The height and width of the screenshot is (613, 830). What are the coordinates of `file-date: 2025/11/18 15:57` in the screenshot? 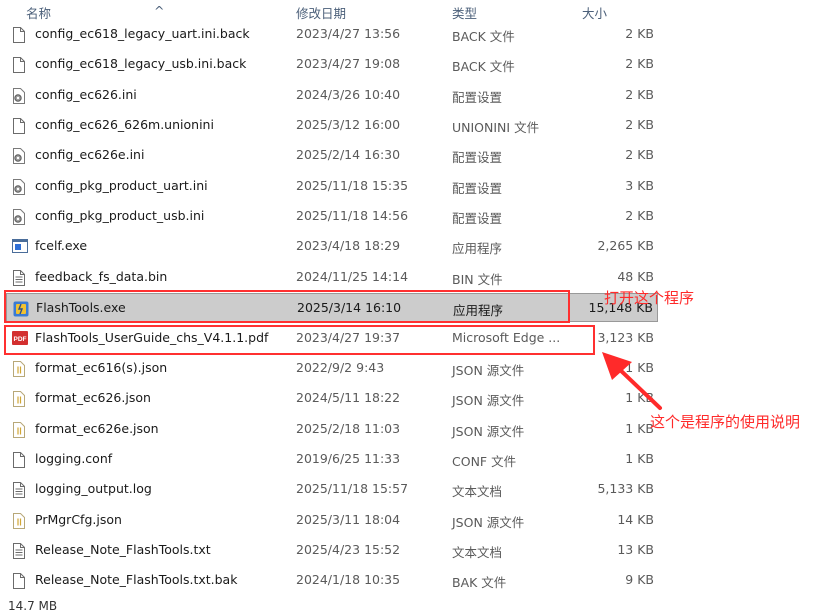 It's located at (352, 489).